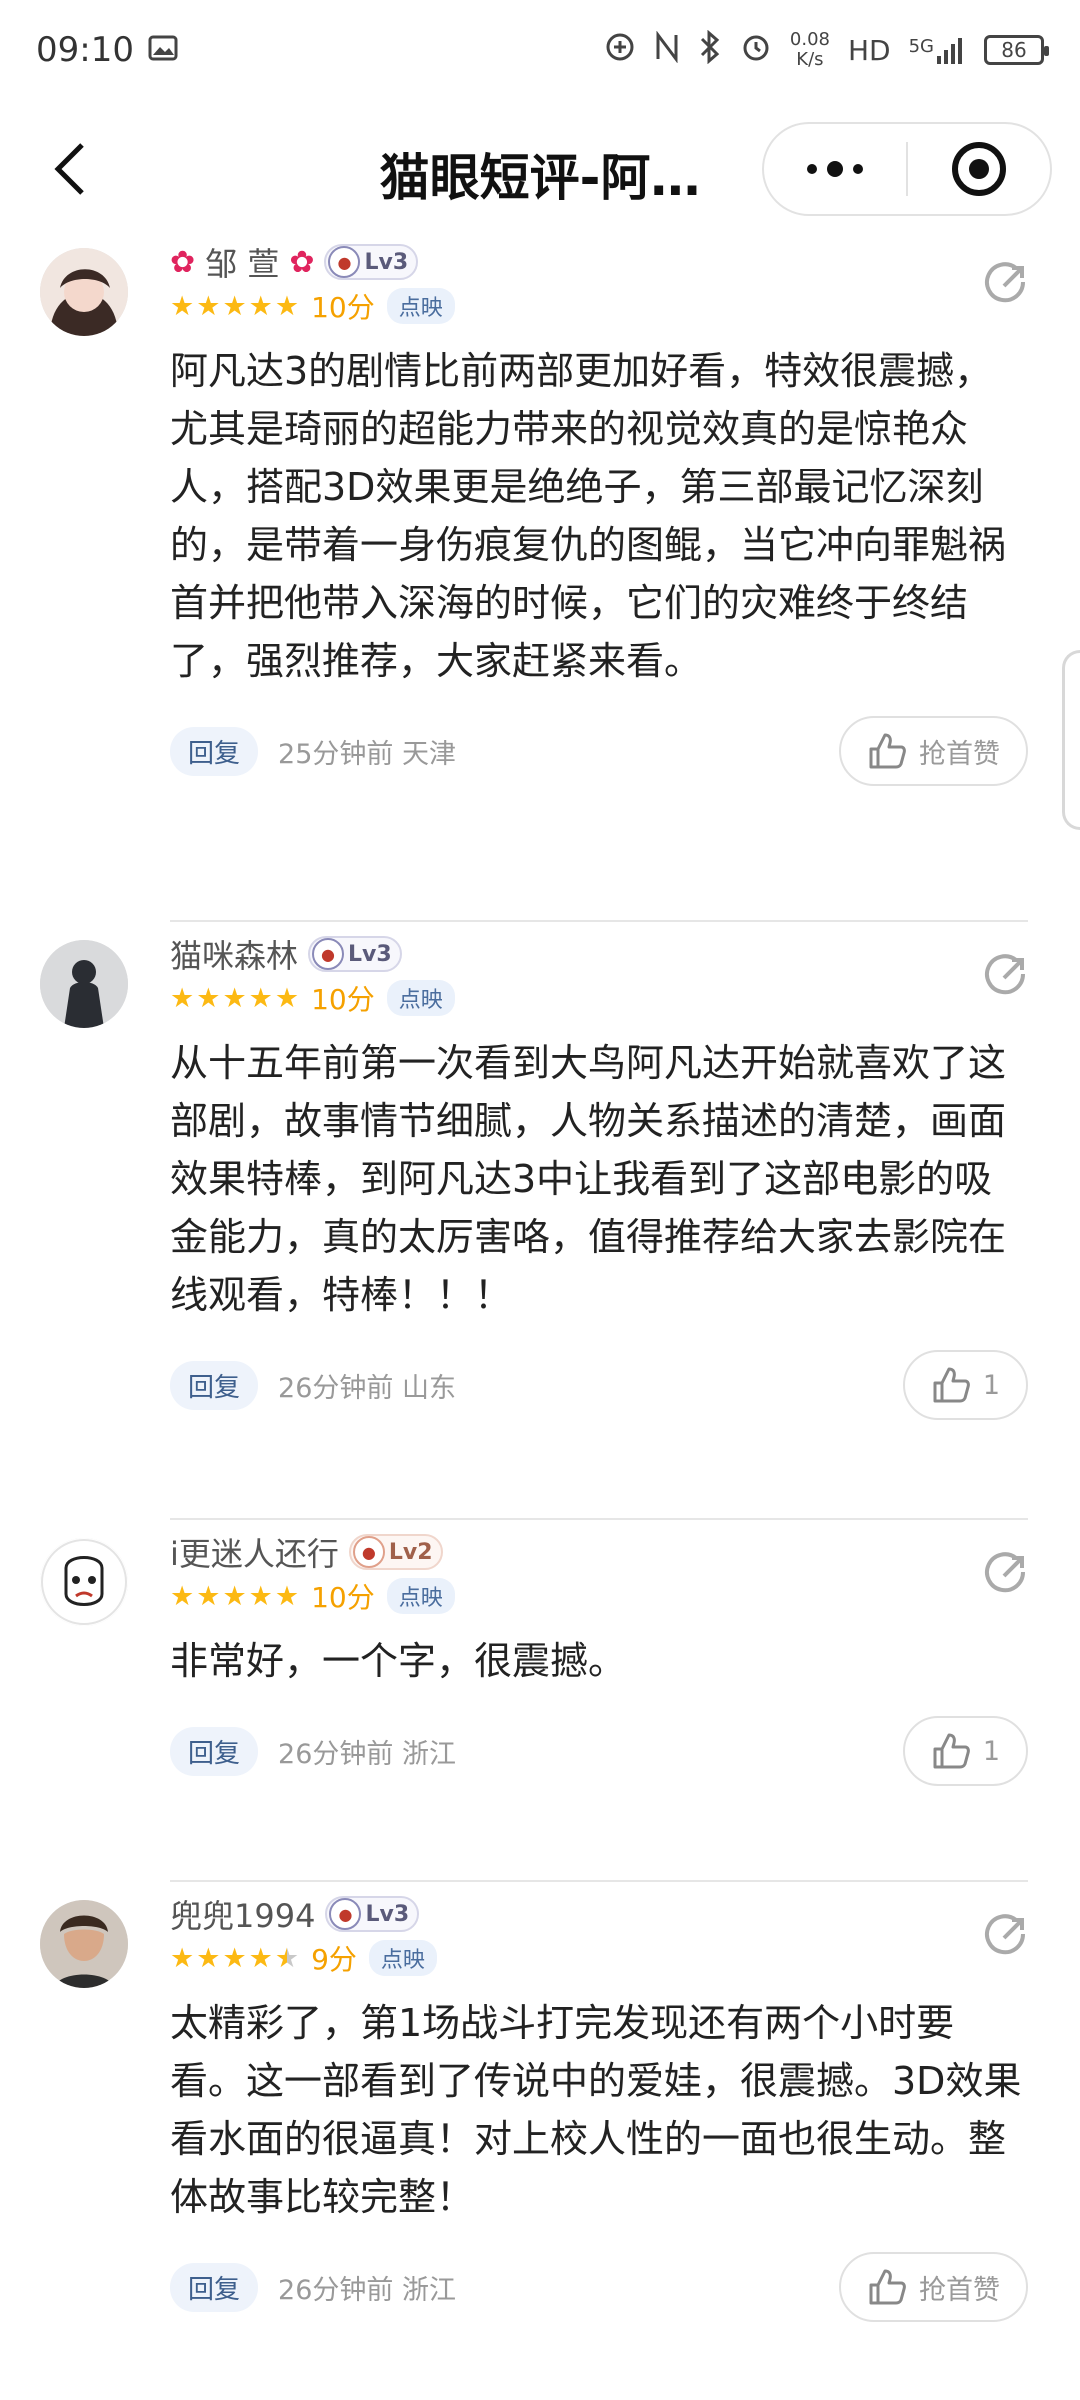  Describe the element at coordinates (667, 50) in the screenshot. I see `nfc-icon` at that location.